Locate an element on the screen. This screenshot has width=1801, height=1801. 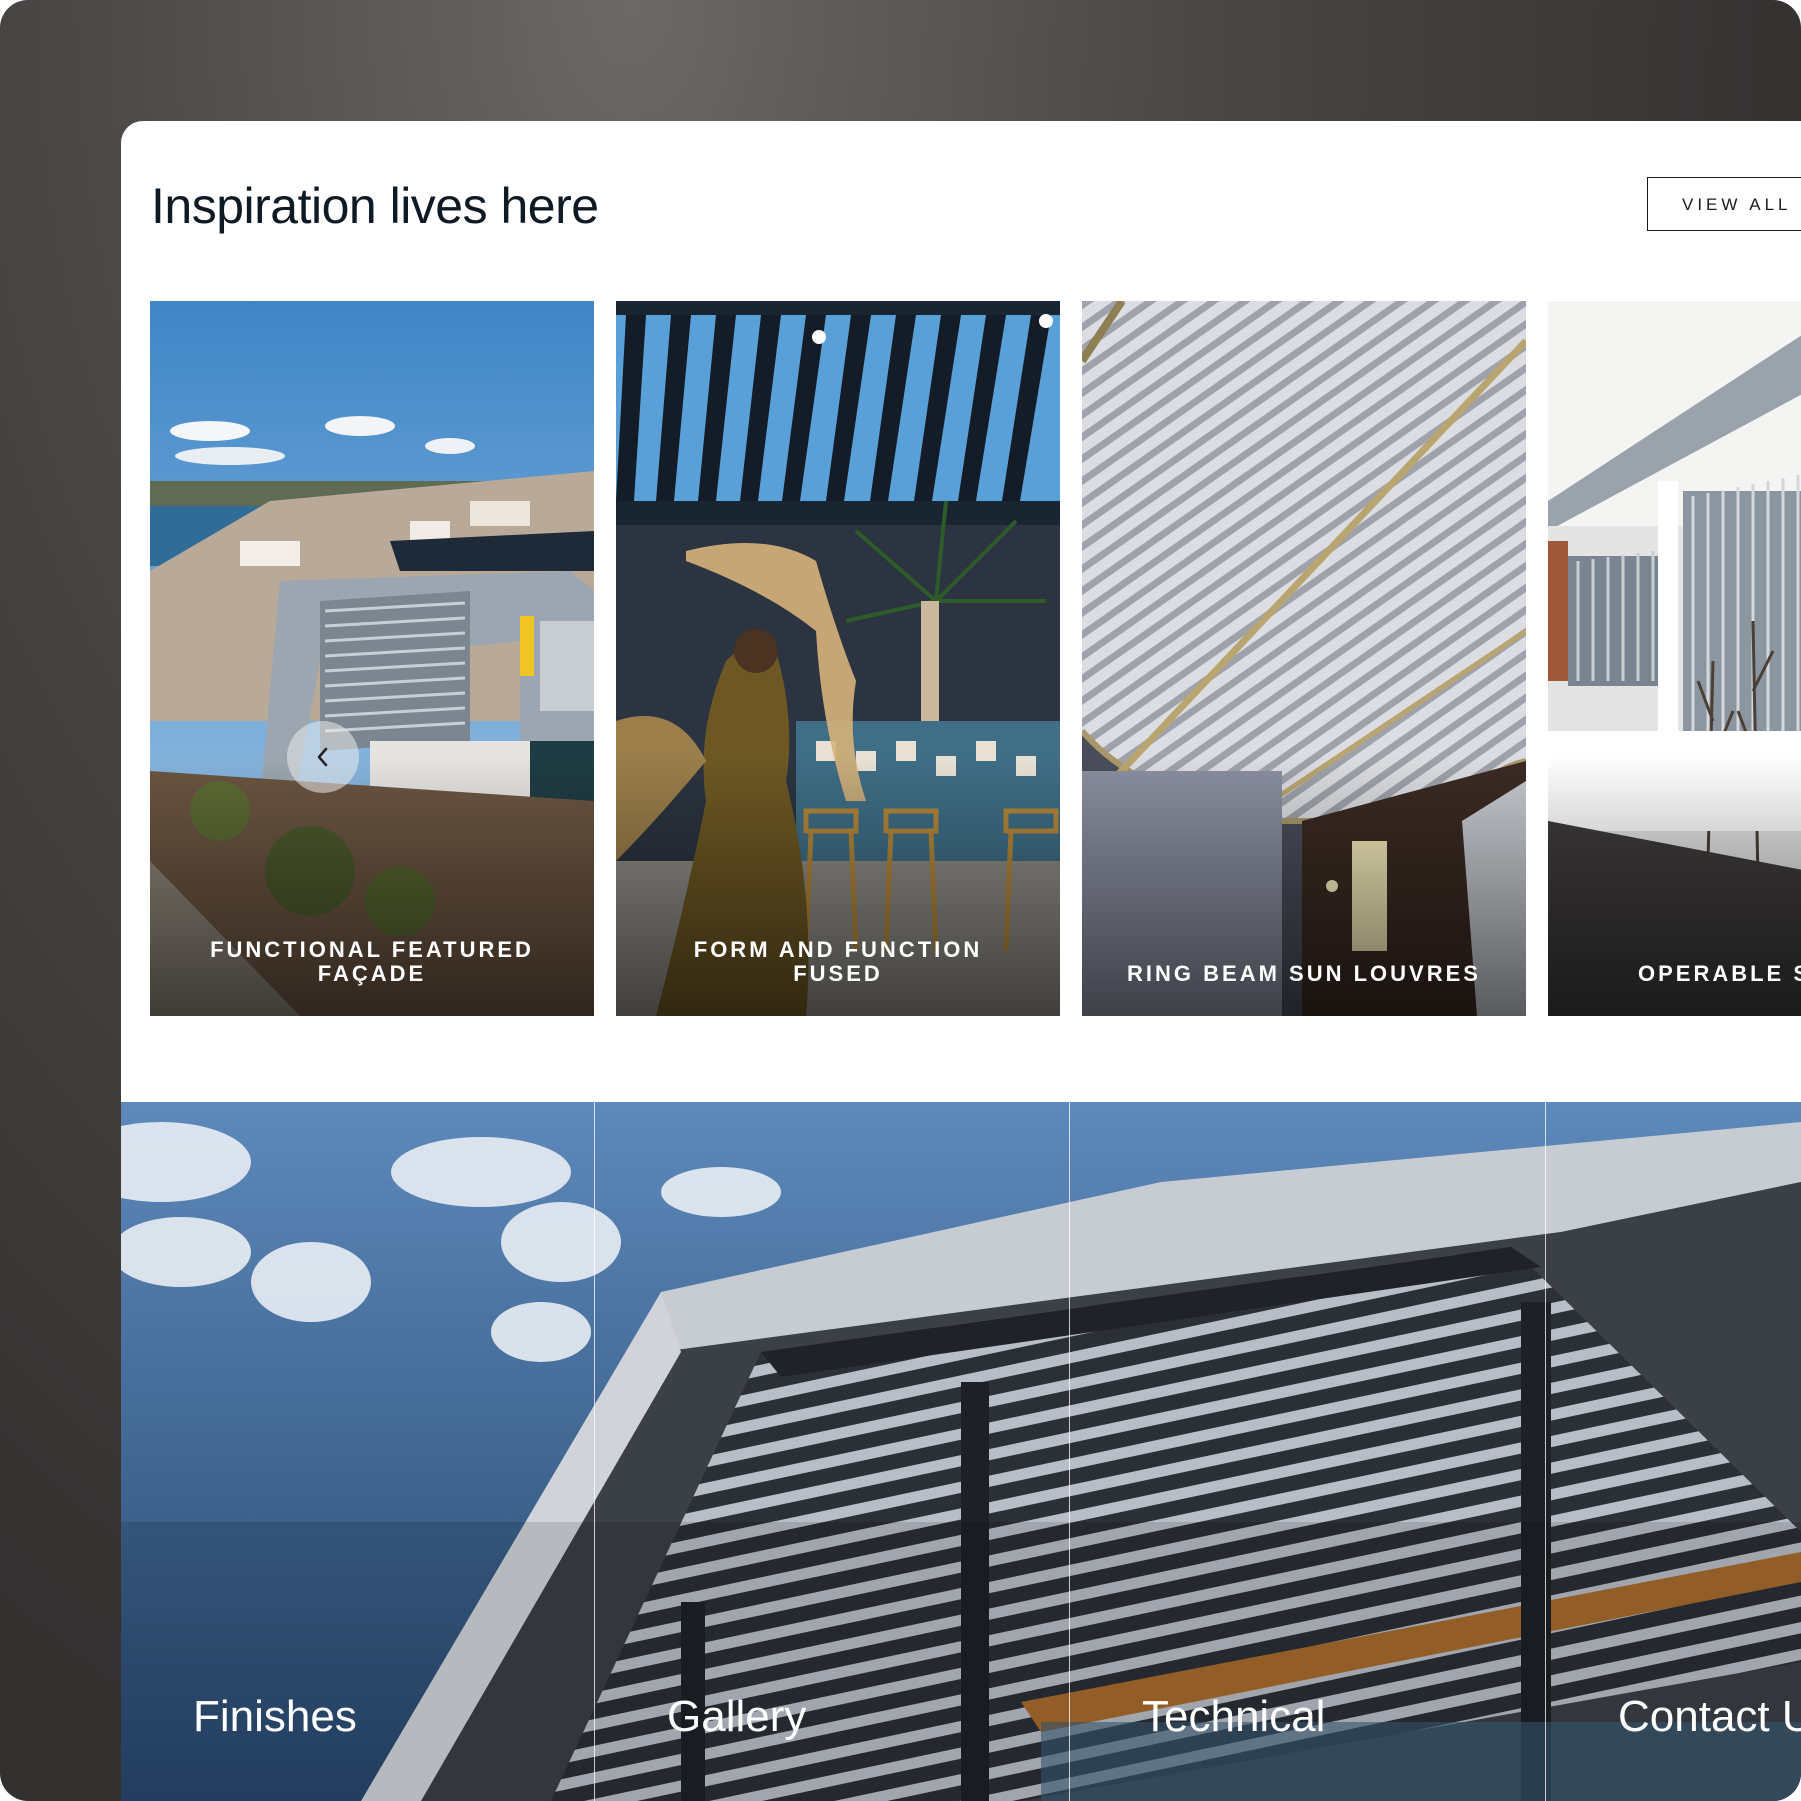
nav-tile-label: Contact U is located at coordinates (1709, 1716).